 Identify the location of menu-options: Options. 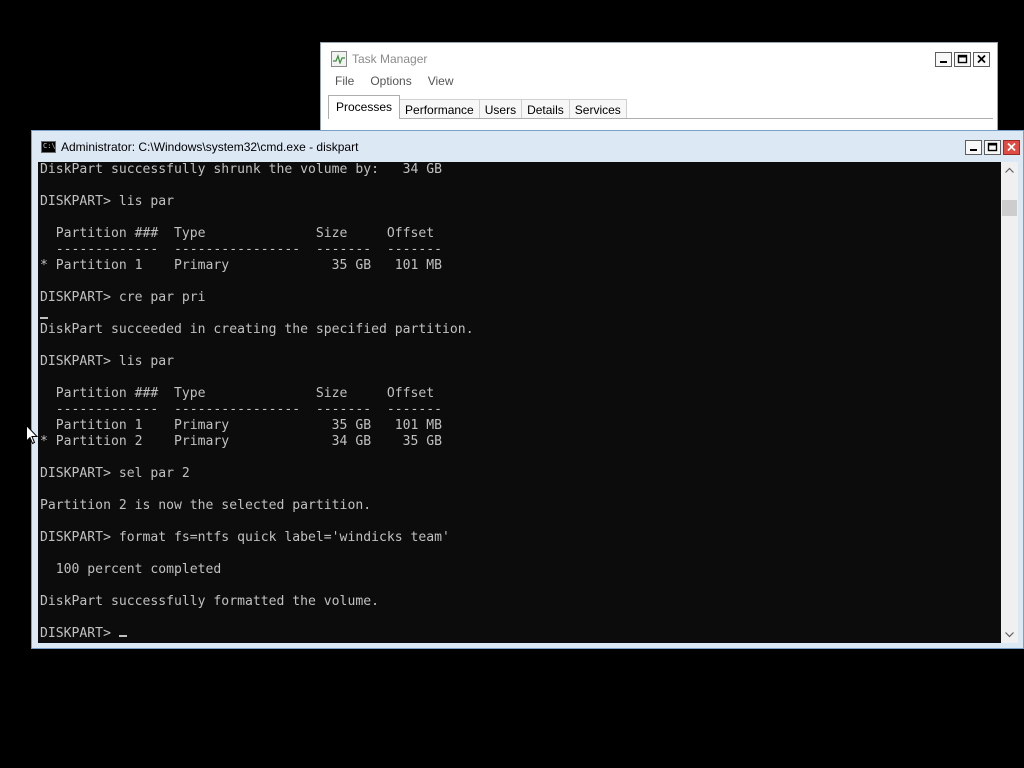
(390, 81).